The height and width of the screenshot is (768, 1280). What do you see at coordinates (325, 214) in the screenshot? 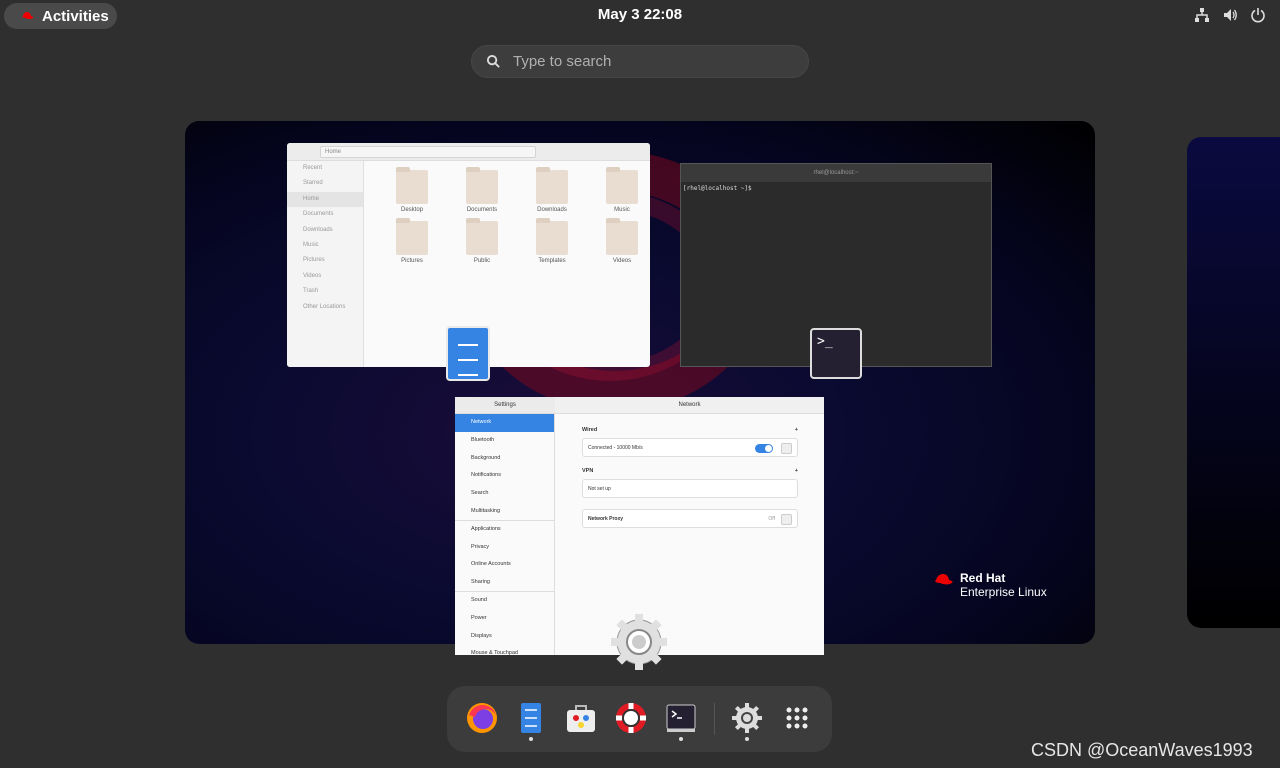
I see `files-sidebar-item: Documents` at bounding box center [325, 214].